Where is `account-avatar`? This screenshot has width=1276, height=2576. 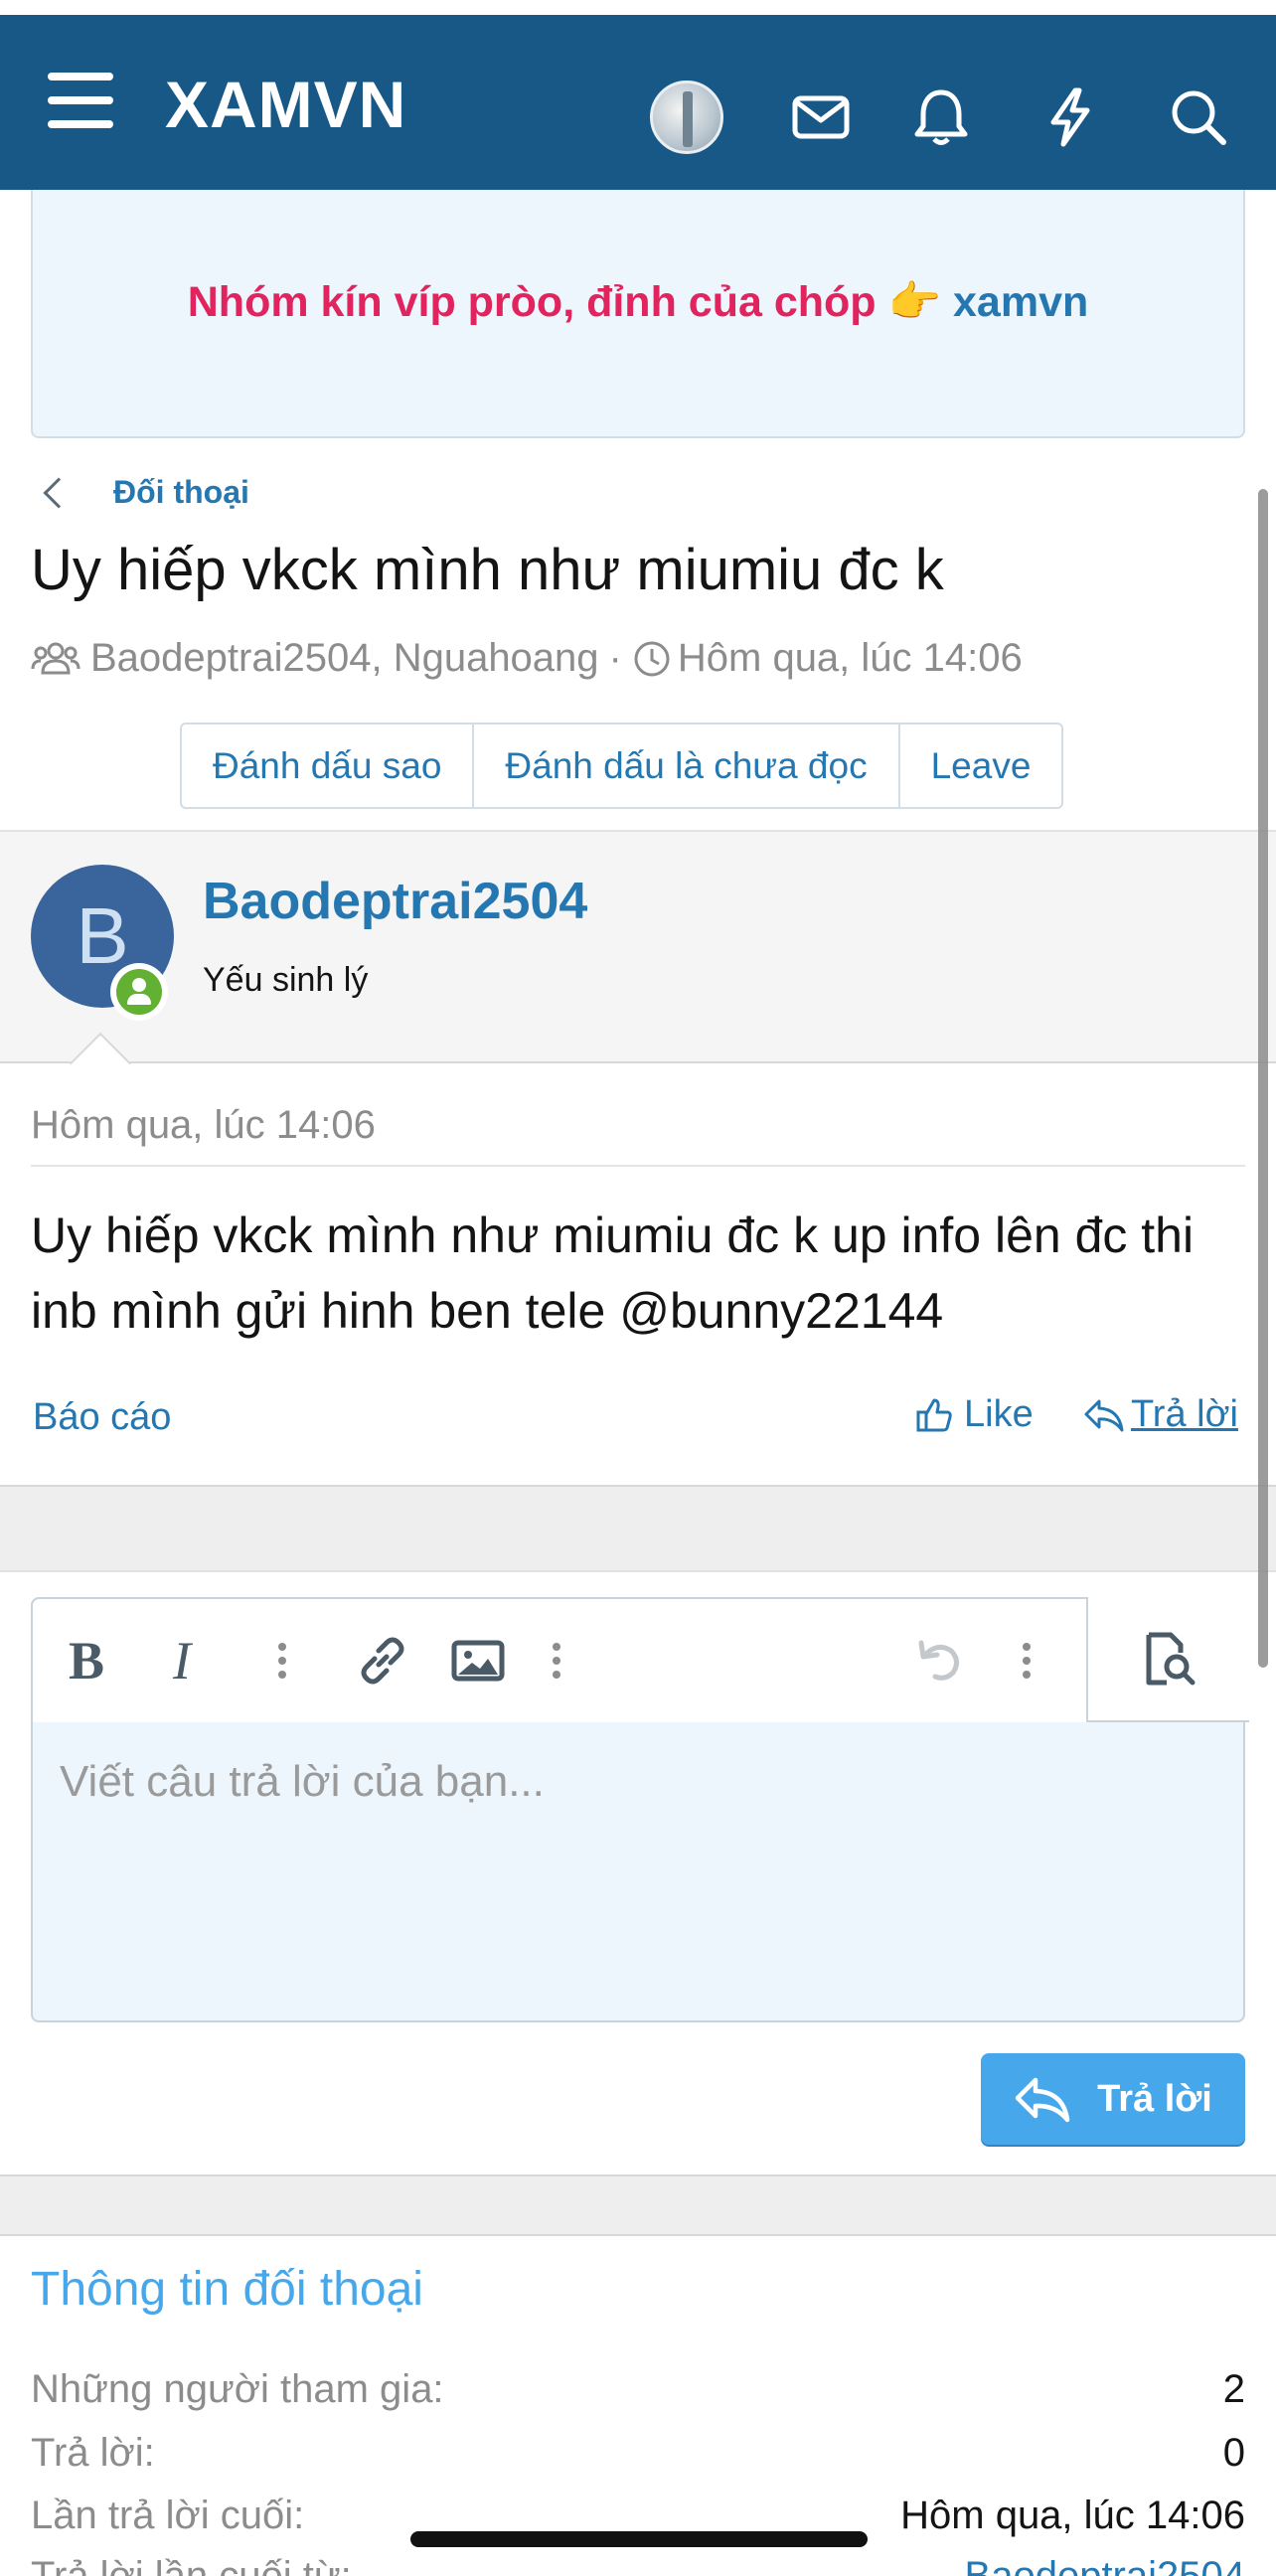
account-avatar is located at coordinates (686, 117).